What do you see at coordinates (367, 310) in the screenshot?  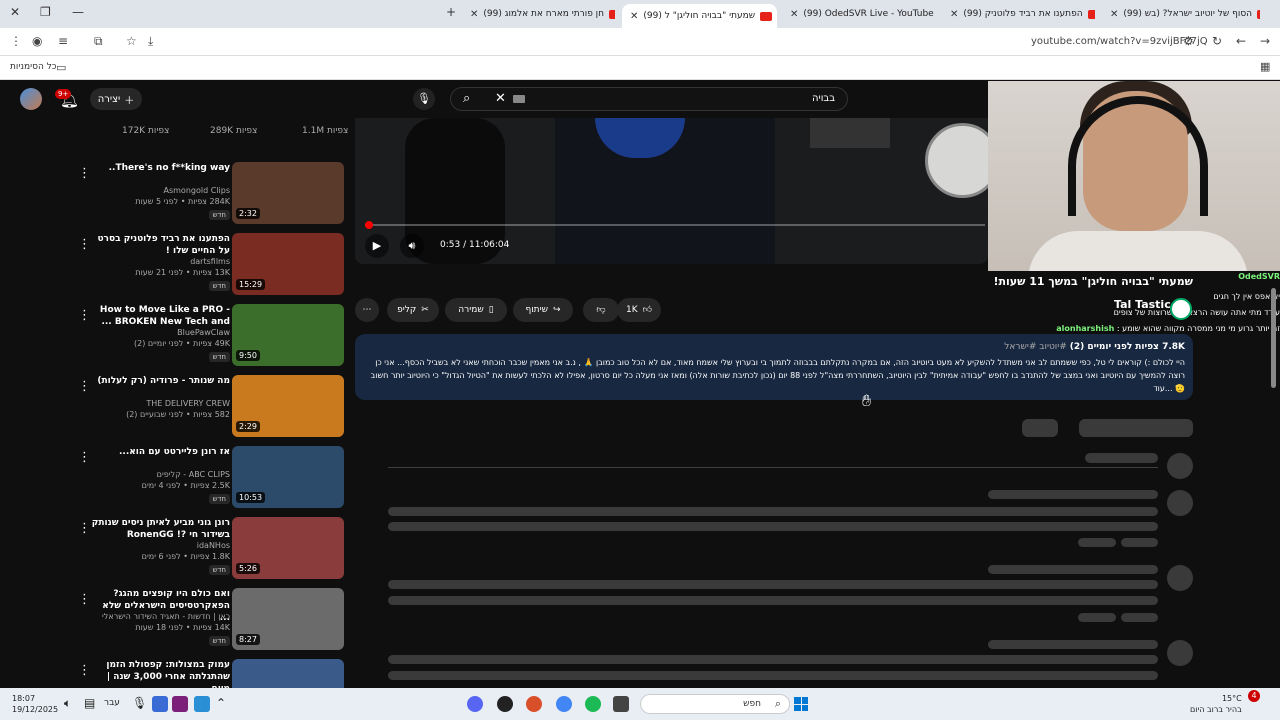 I see `more-actions-button: ⋯` at bounding box center [367, 310].